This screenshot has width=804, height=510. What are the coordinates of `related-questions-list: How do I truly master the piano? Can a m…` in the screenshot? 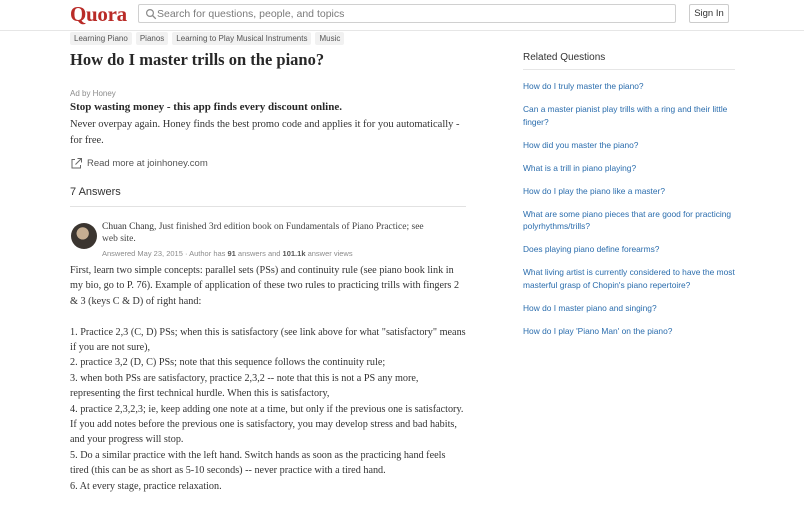 It's located at (629, 214).